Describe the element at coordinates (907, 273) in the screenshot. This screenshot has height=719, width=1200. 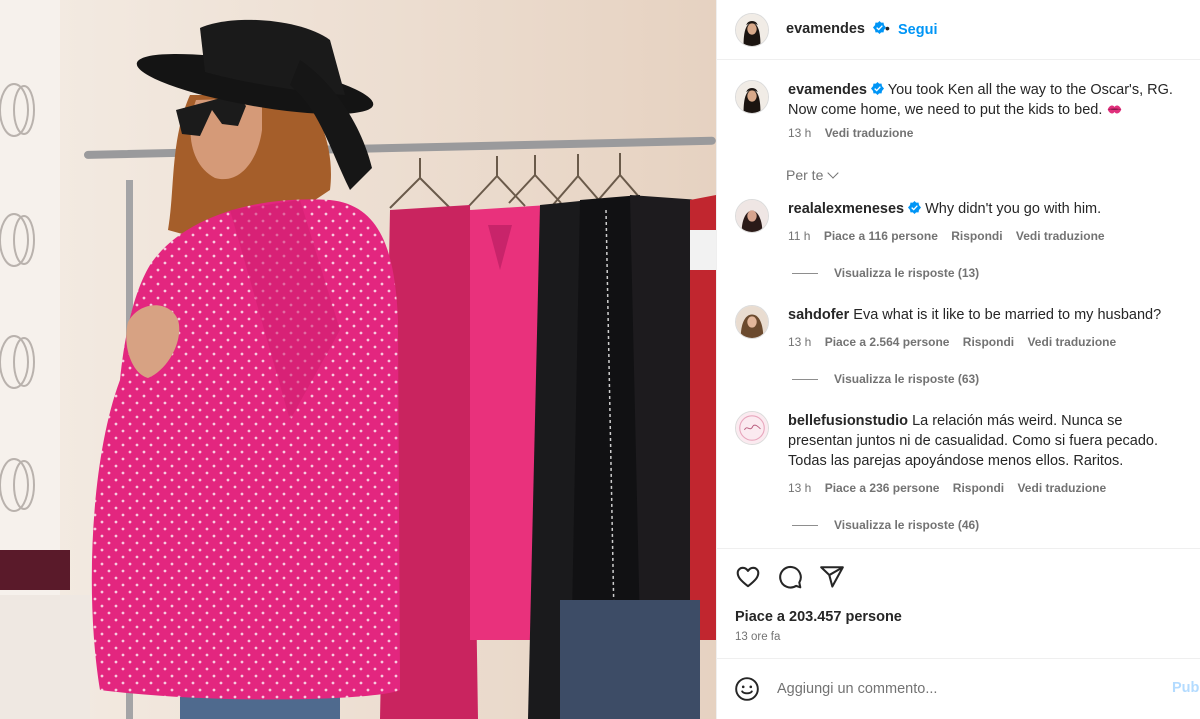
I see `view-replies-label: Visualizza le risposte (13)` at that location.